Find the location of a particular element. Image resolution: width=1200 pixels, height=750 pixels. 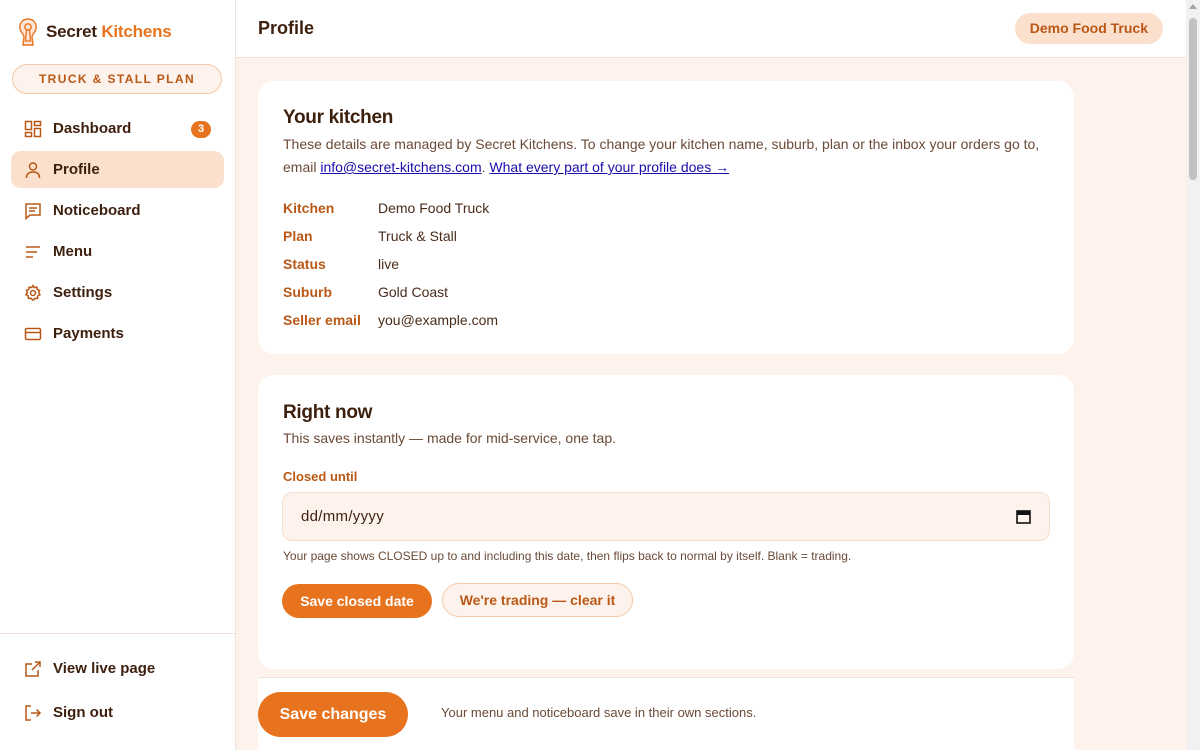

plan-badge: TRUCK & STALL PLAN is located at coordinates (117, 79).